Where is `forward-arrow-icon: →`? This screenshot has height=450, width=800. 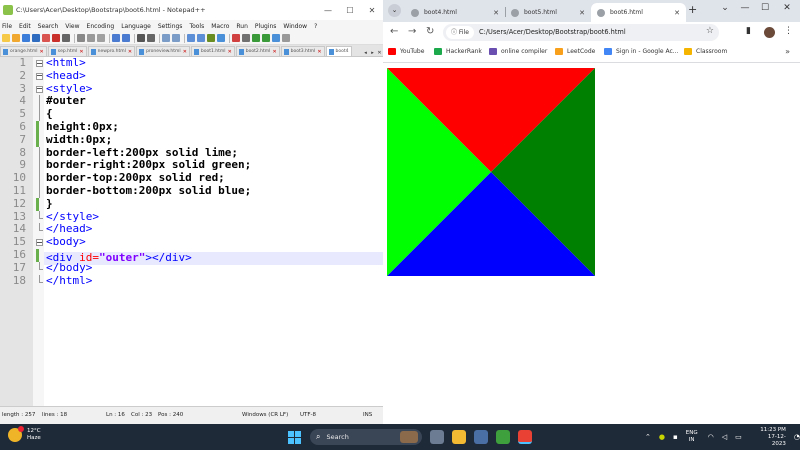 forward-arrow-icon: → is located at coordinates (412, 31).